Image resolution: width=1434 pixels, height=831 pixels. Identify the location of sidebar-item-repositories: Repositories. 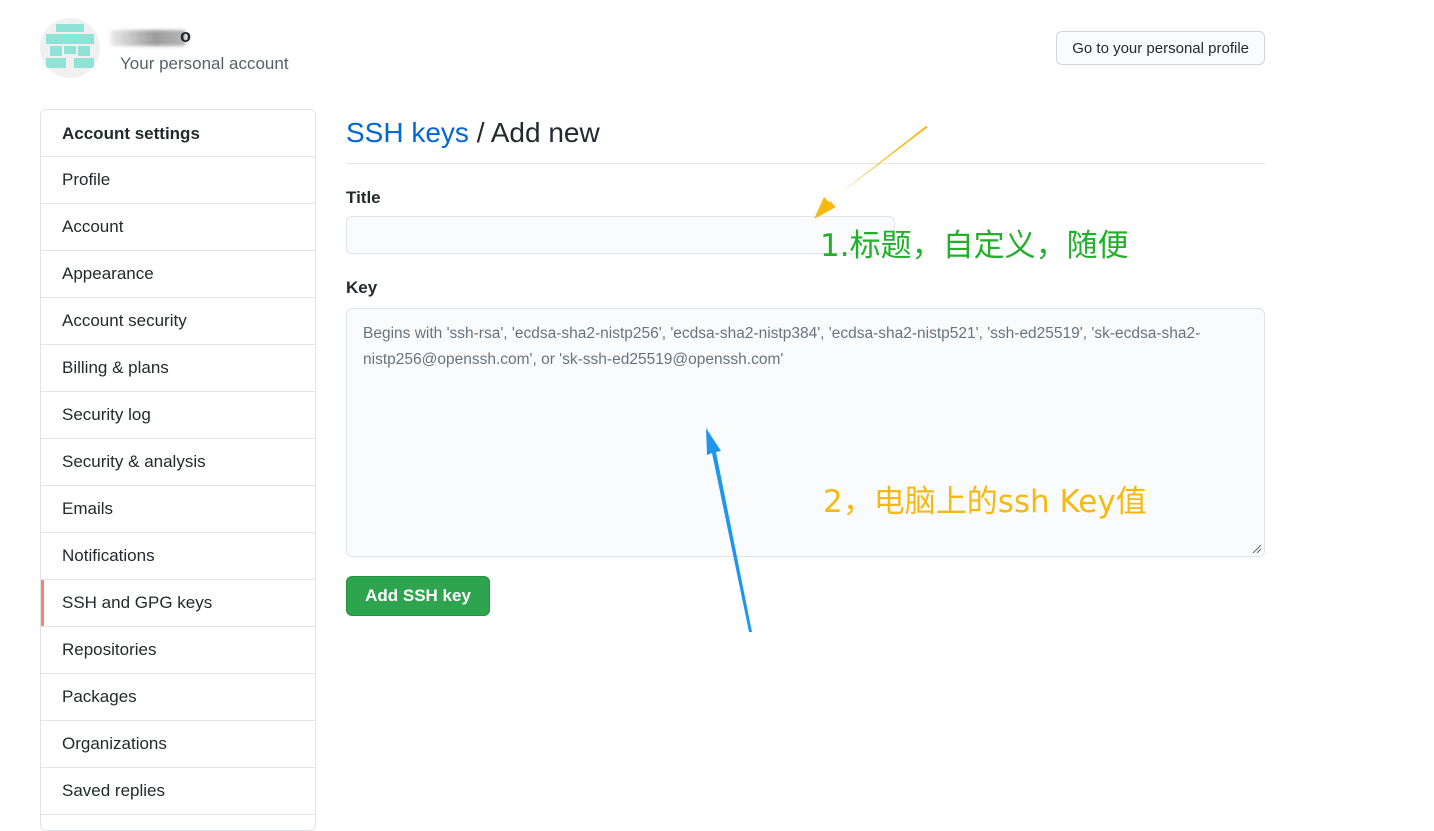
(178, 650).